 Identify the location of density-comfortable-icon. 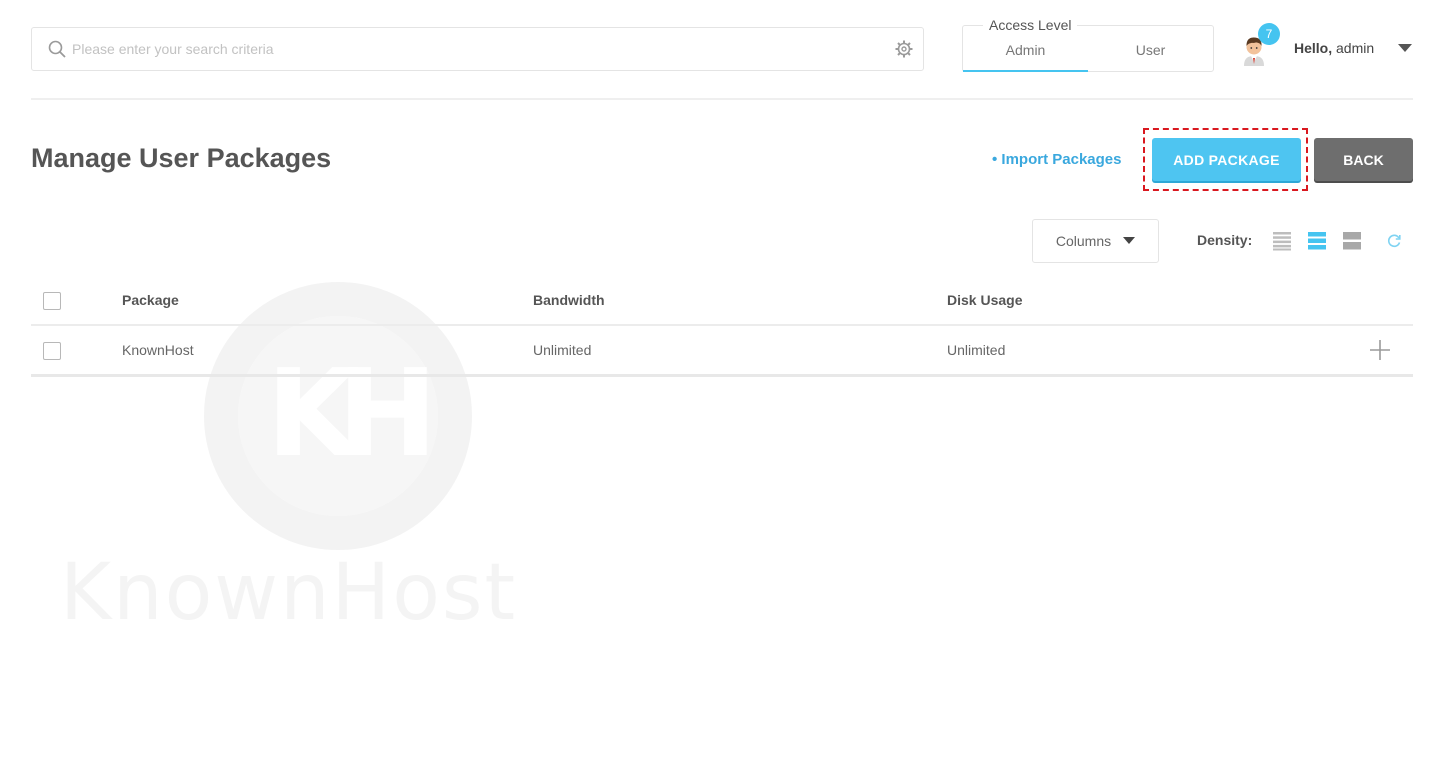
(1352, 241).